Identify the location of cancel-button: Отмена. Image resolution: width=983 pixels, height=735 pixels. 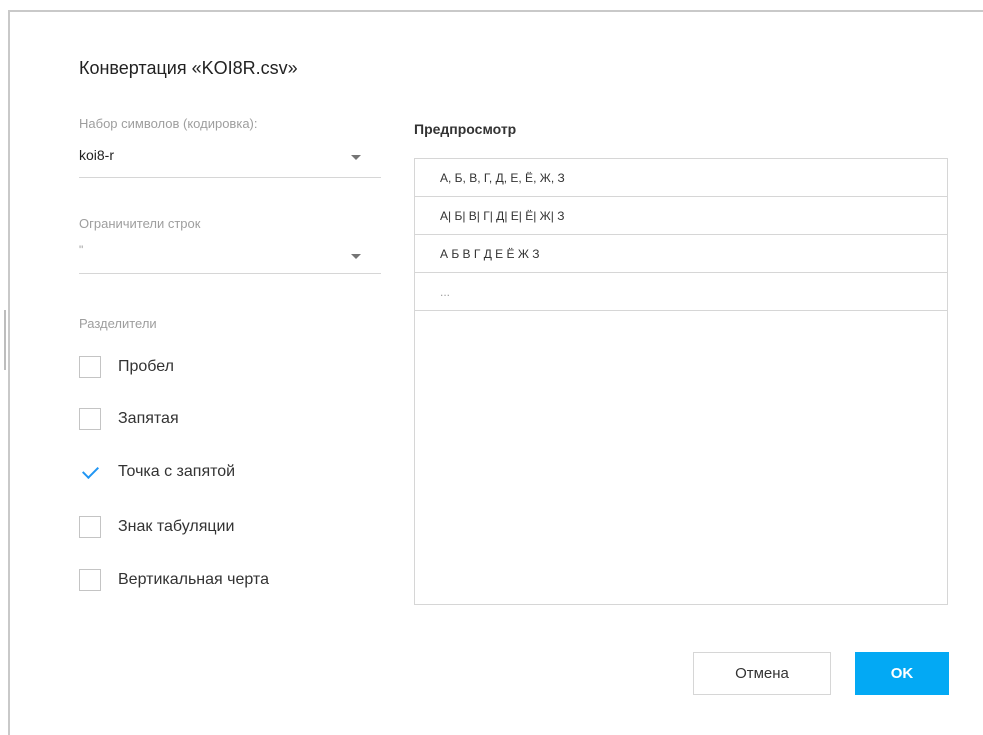
(762, 673).